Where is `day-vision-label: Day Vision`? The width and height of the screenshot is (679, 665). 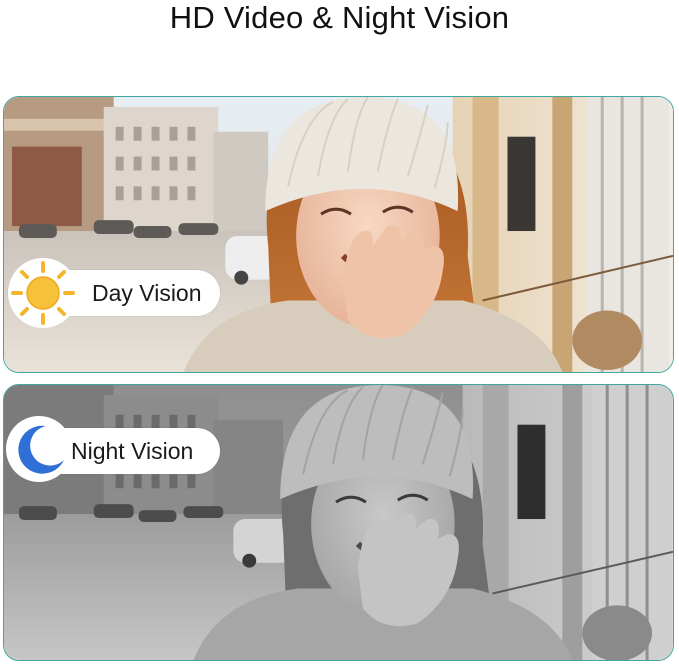 day-vision-label: Day Vision is located at coordinates (147, 293).